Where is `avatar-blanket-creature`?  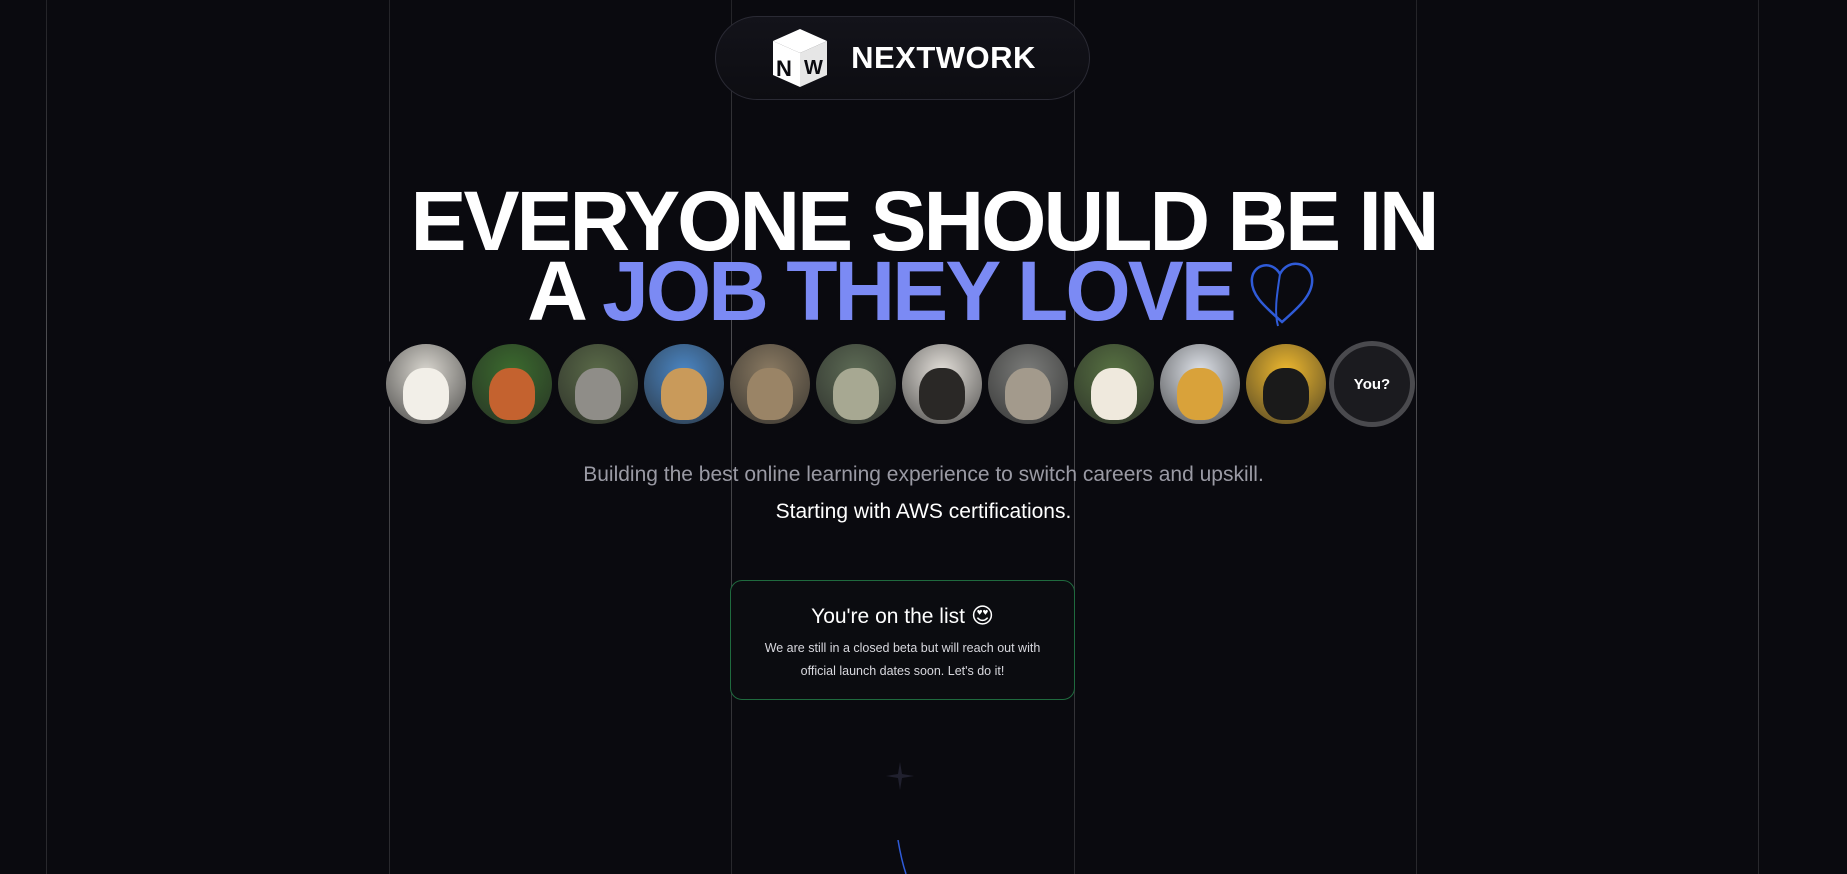
avatar-blanket-creature is located at coordinates (856, 384).